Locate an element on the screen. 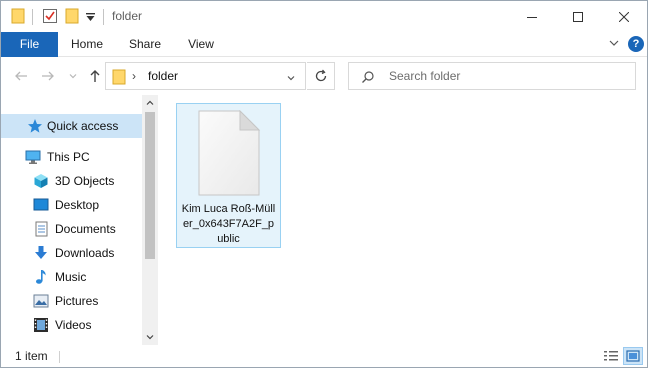 This screenshot has height=368, width=648. details-view-icon is located at coordinates (611, 356).